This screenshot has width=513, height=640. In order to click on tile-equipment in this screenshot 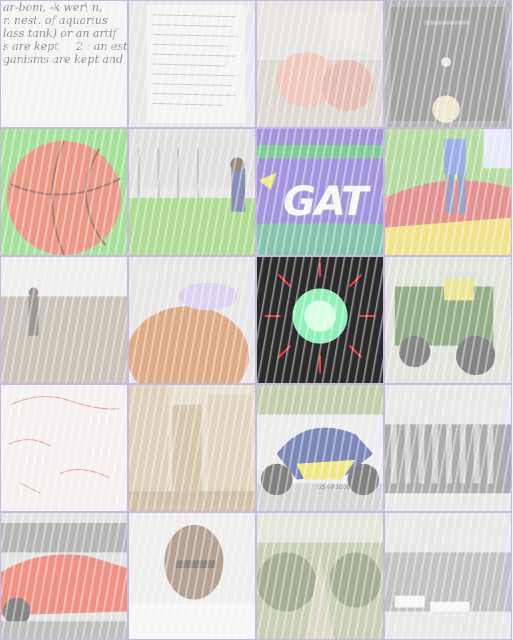, I will do `click(448, 448)`.